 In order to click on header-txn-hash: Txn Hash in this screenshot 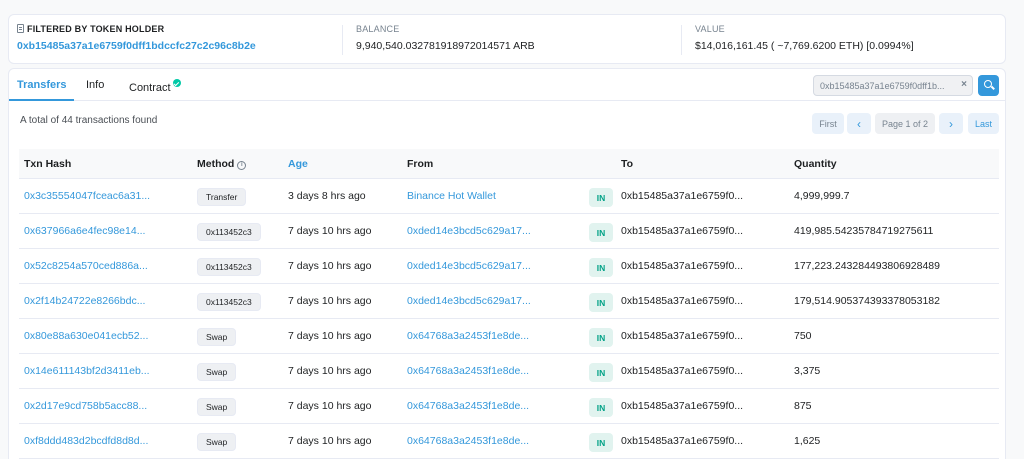, I will do `click(48, 164)`.